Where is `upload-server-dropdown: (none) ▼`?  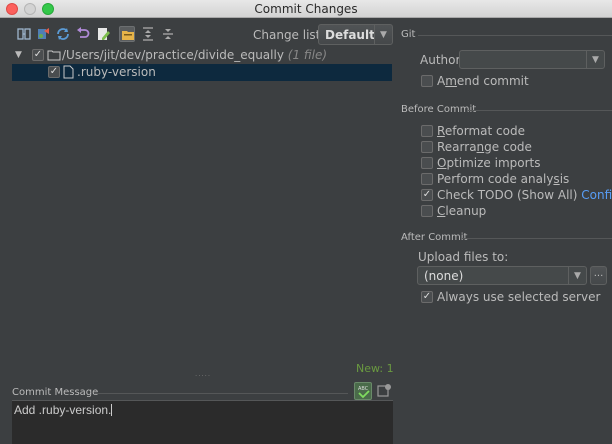
upload-server-dropdown: (none) ▼ is located at coordinates (502, 275).